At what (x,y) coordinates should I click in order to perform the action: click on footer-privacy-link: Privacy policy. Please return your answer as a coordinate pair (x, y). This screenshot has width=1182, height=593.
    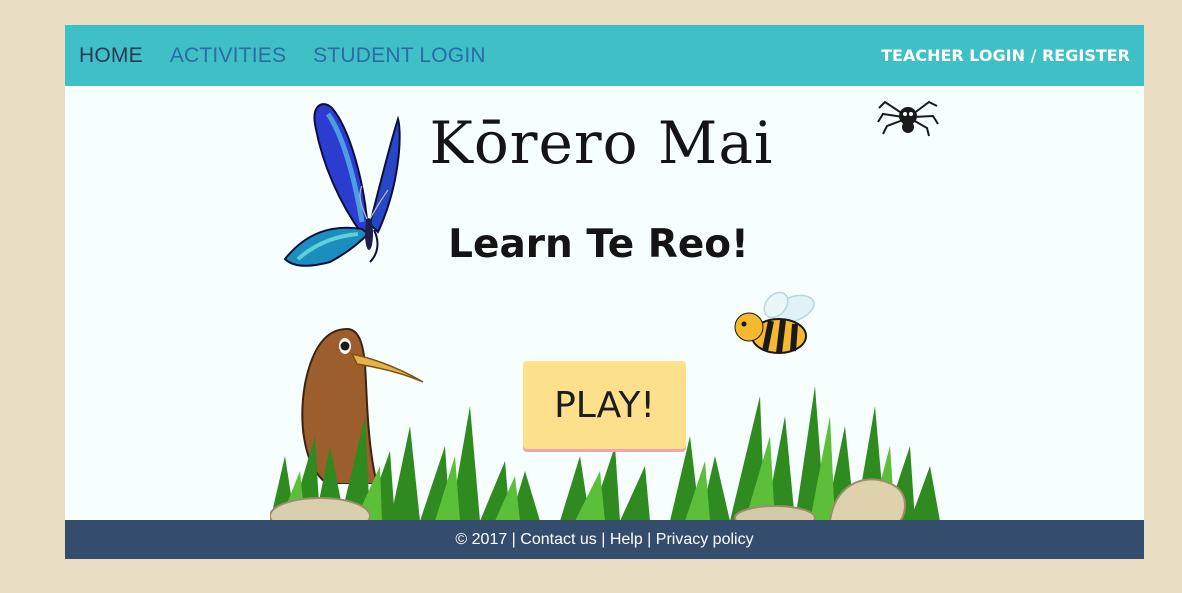
    Looking at the image, I should click on (705, 540).